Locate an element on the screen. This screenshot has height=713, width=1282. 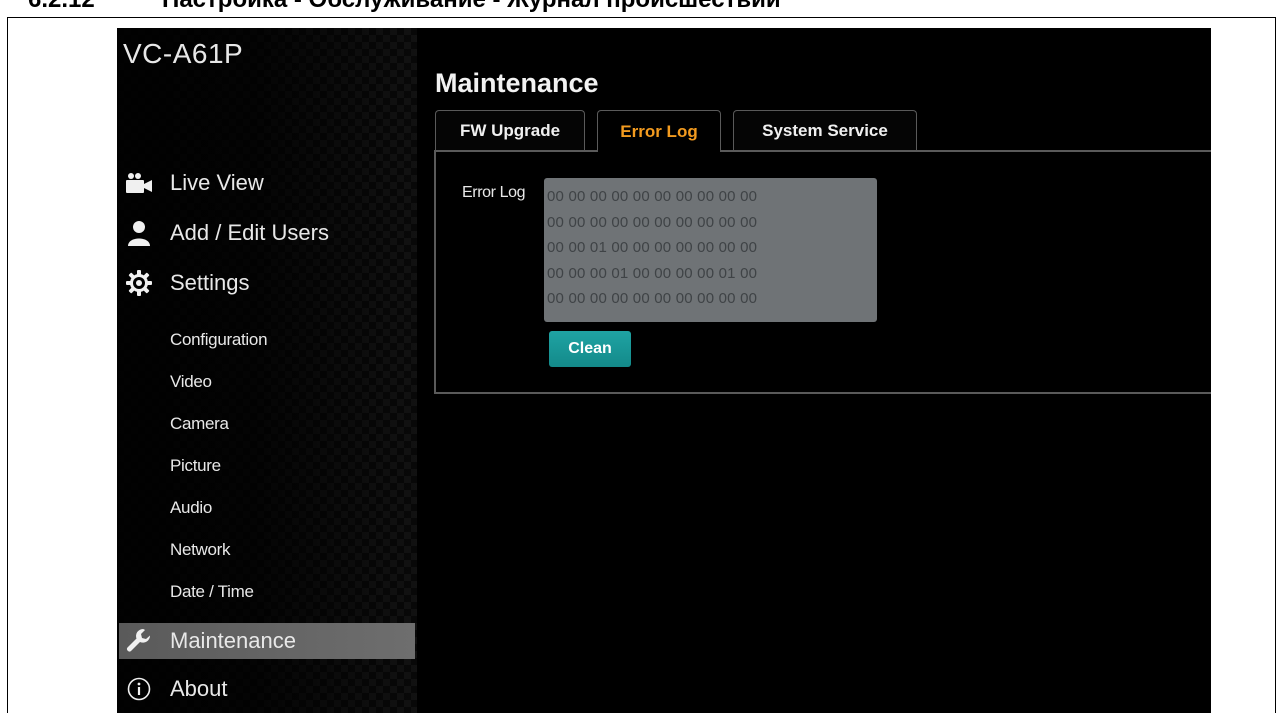
clean-button: Clean is located at coordinates (590, 349).